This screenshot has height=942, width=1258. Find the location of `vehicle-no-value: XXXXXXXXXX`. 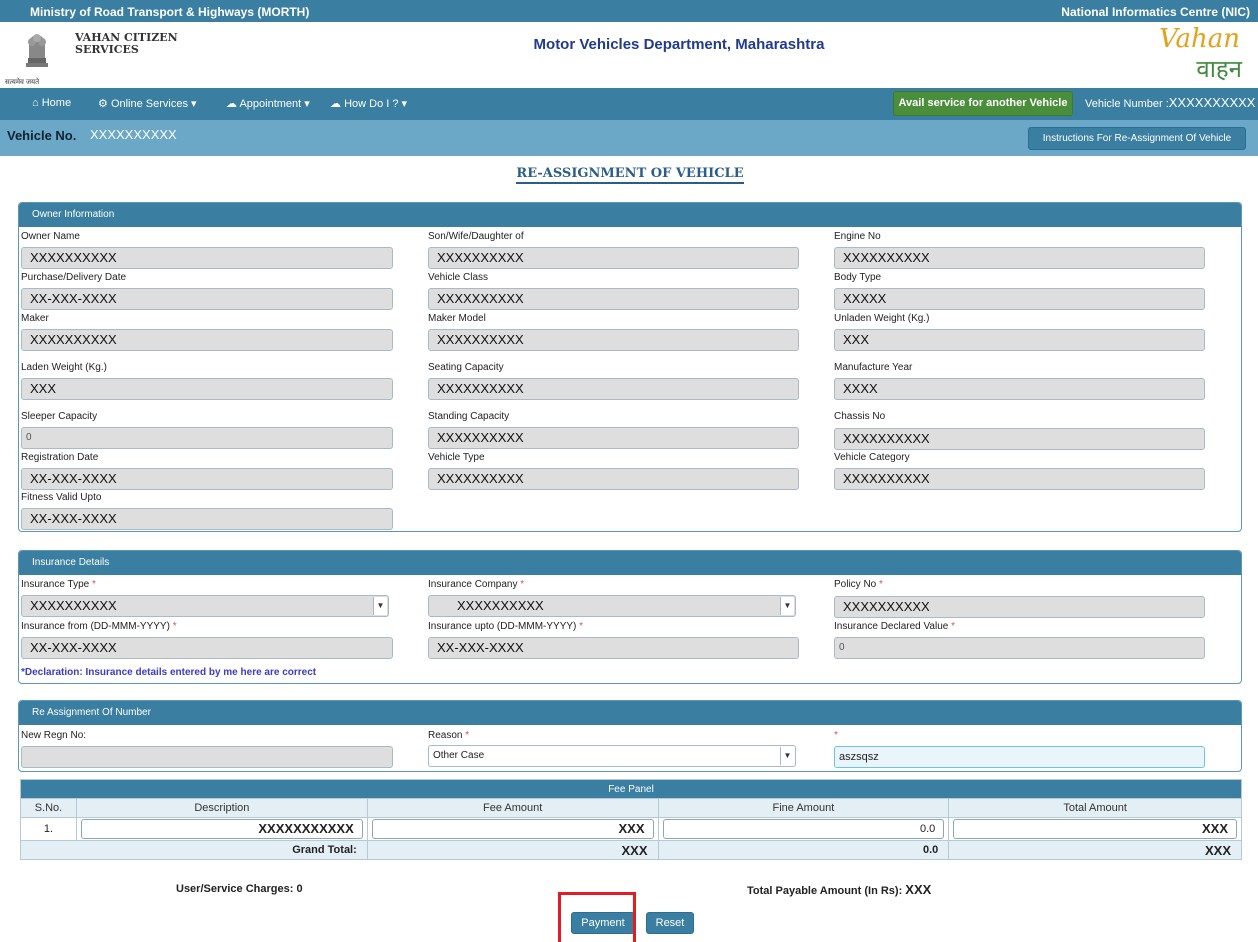

vehicle-no-value: XXXXXXXXXX is located at coordinates (133, 134).